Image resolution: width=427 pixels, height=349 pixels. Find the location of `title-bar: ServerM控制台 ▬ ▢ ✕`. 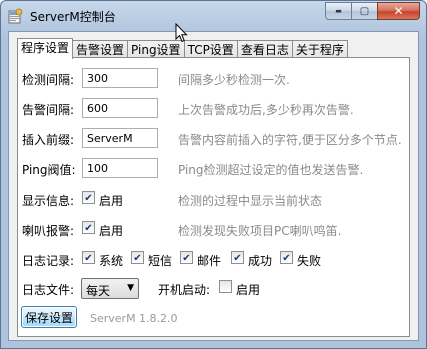

title-bar: ServerM控制台 ▬ ▢ ✕ is located at coordinates (213, 16).